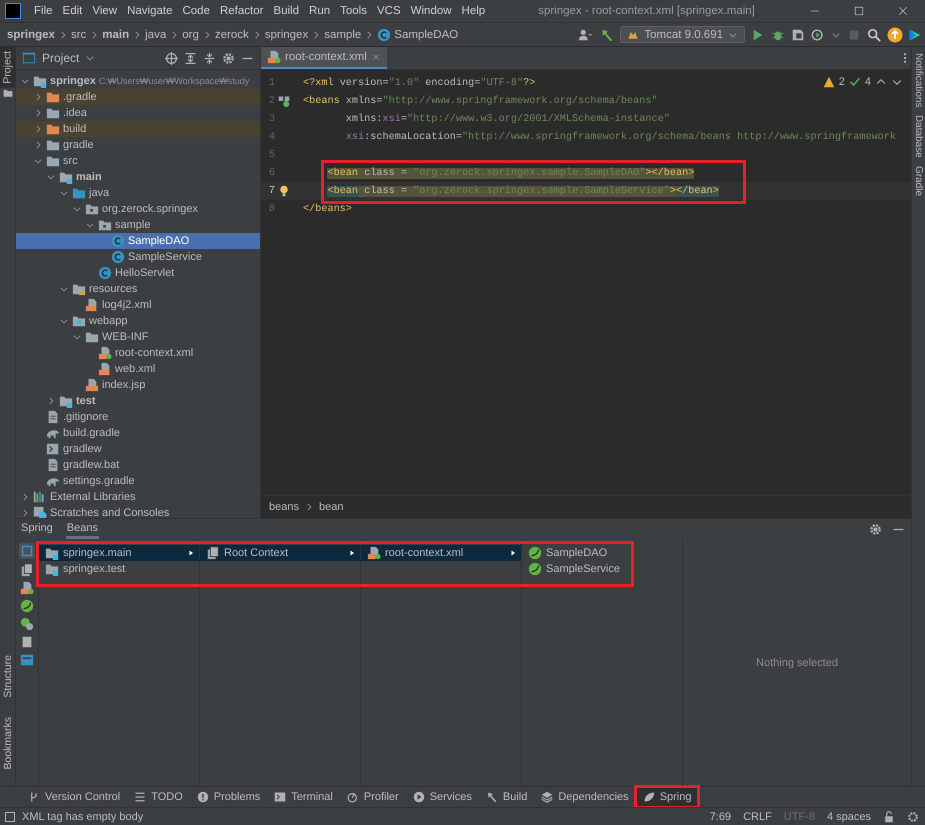  What do you see at coordinates (228, 797) in the screenshot?
I see `tool-window-button: Problems` at bounding box center [228, 797].